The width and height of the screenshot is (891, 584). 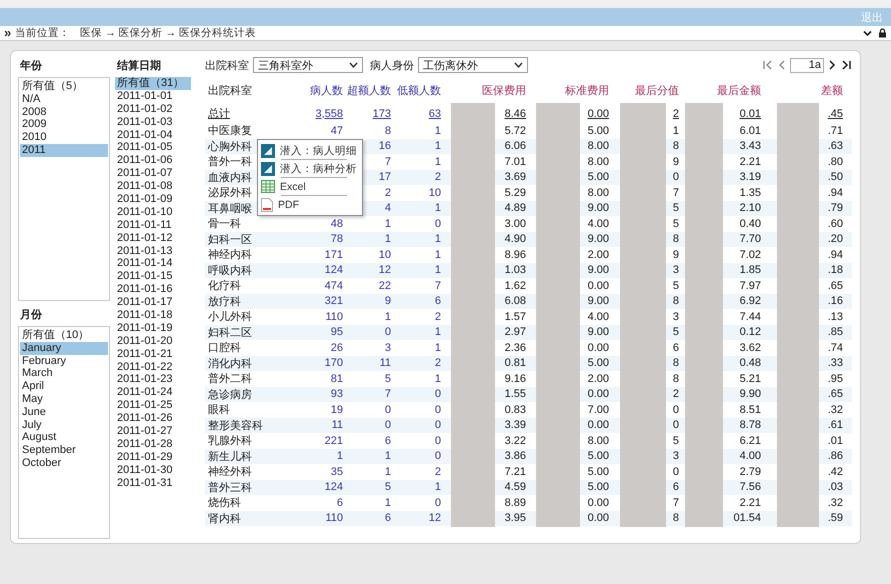 What do you see at coordinates (153, 83) in the screenshot?
I see `list-item: 所有值（31）` at bounding box center [153, 83].